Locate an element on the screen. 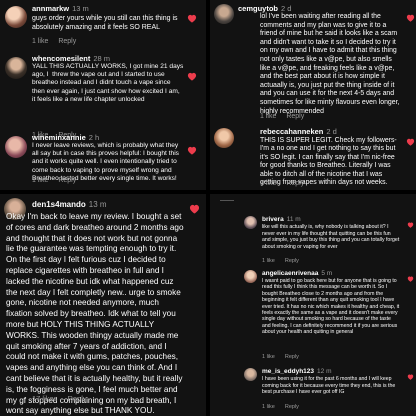 This screenshot has width=416, height=416. username-text: brivera is located at coordinates (273, 219).